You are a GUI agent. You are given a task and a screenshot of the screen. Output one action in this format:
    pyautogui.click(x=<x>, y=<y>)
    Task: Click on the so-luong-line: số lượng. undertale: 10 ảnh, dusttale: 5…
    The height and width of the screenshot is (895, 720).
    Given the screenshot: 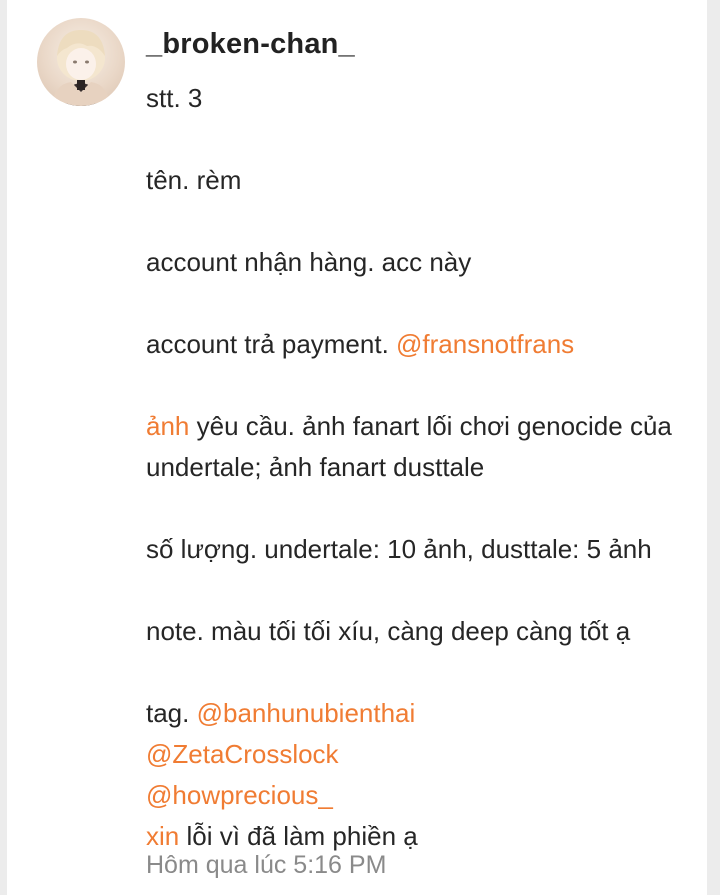 What is the action you would take?
    pyautogui.click(x=399, y=549)
    